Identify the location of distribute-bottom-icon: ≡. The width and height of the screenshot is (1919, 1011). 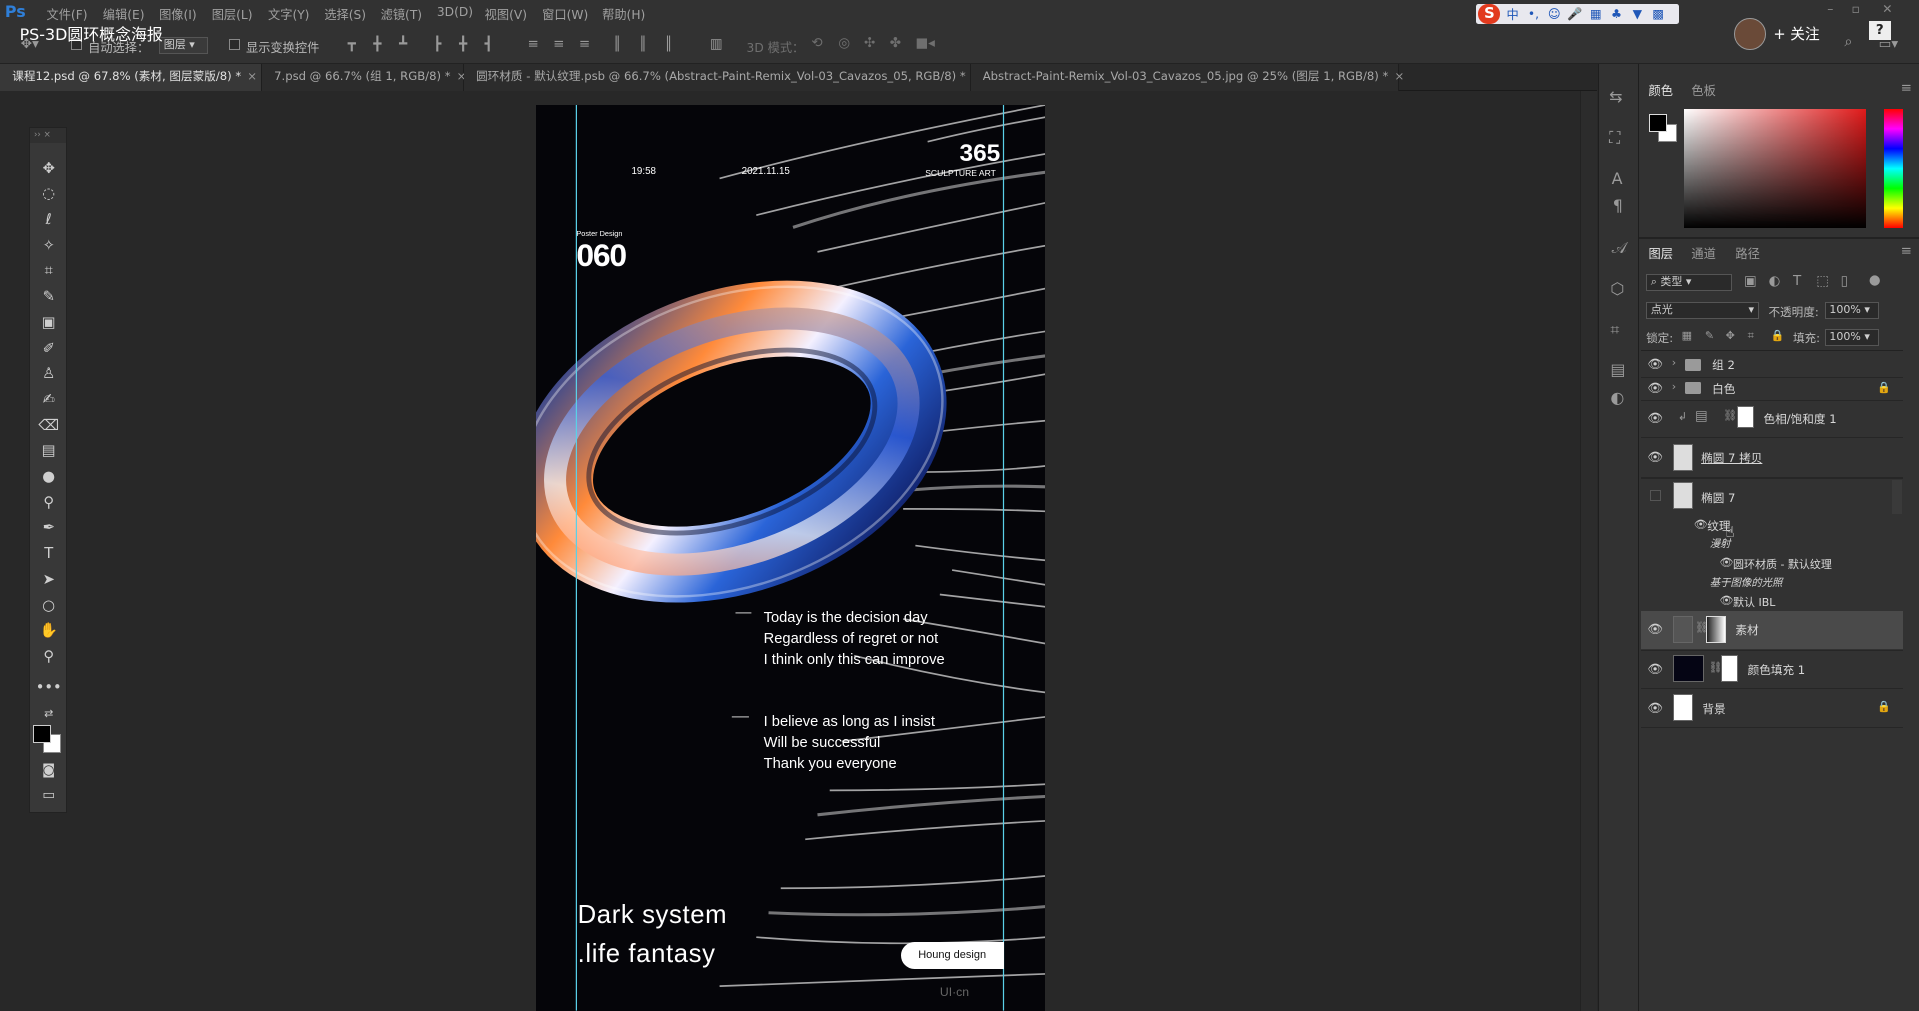
(584, 44).